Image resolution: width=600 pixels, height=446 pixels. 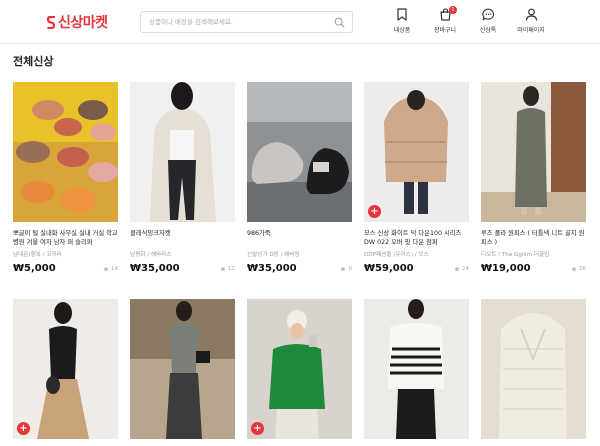 I want to click on cart-count-badge: 1, so click(x=453, y=10).